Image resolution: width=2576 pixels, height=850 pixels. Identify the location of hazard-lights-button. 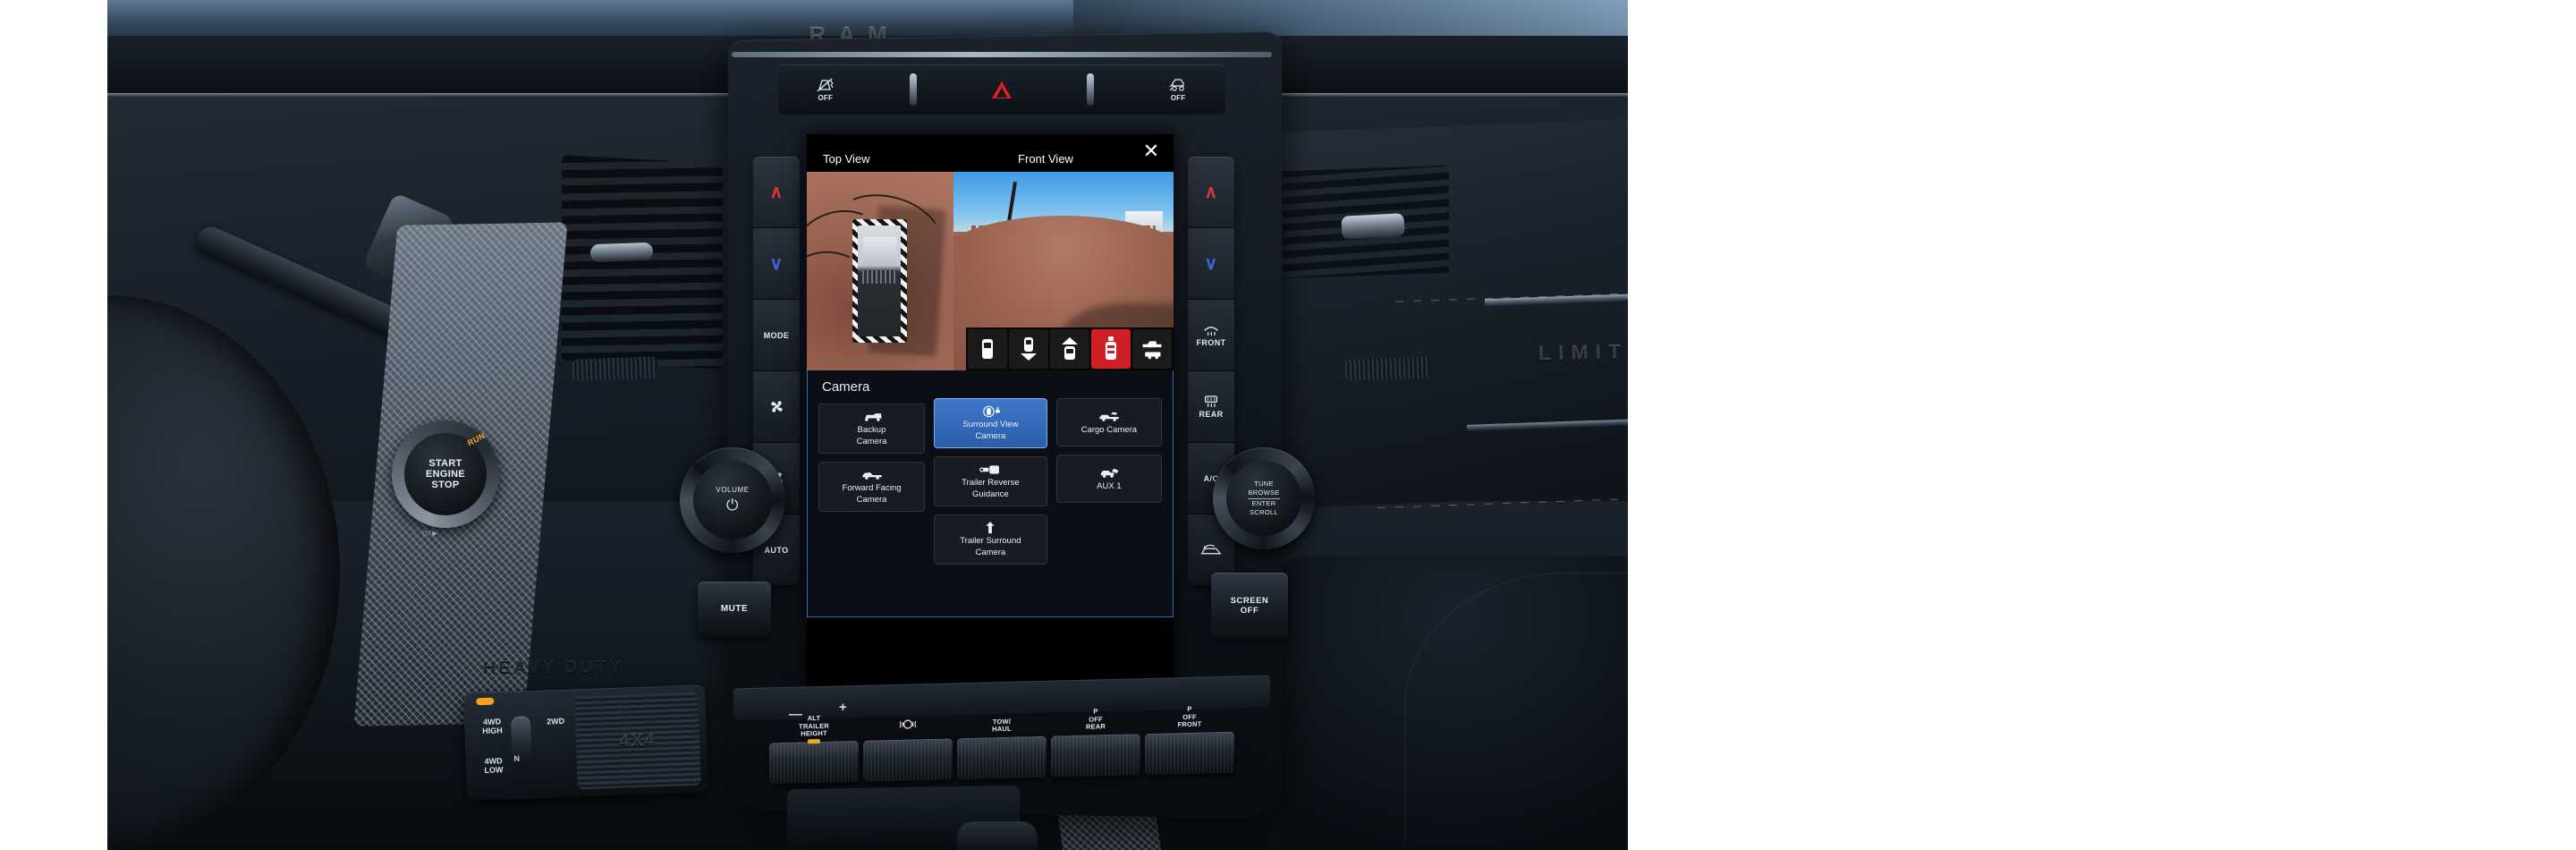
(1001, 89).